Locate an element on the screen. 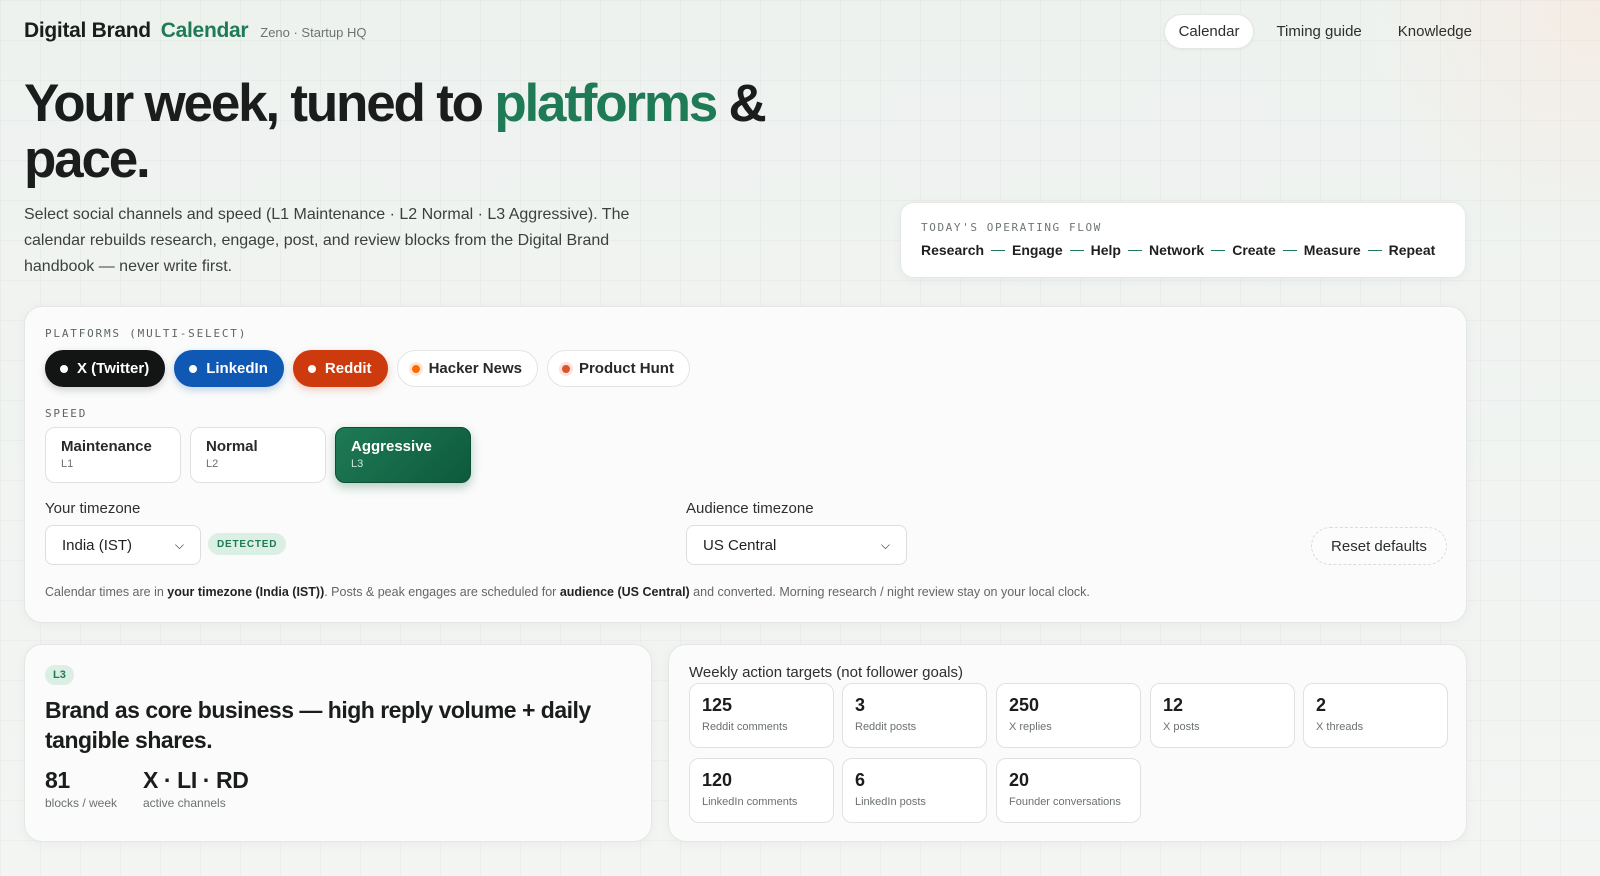 The height and width of the screenshot is (876, 1600). your-timezone-label: Your timezone is located at coordinates (93, 508).